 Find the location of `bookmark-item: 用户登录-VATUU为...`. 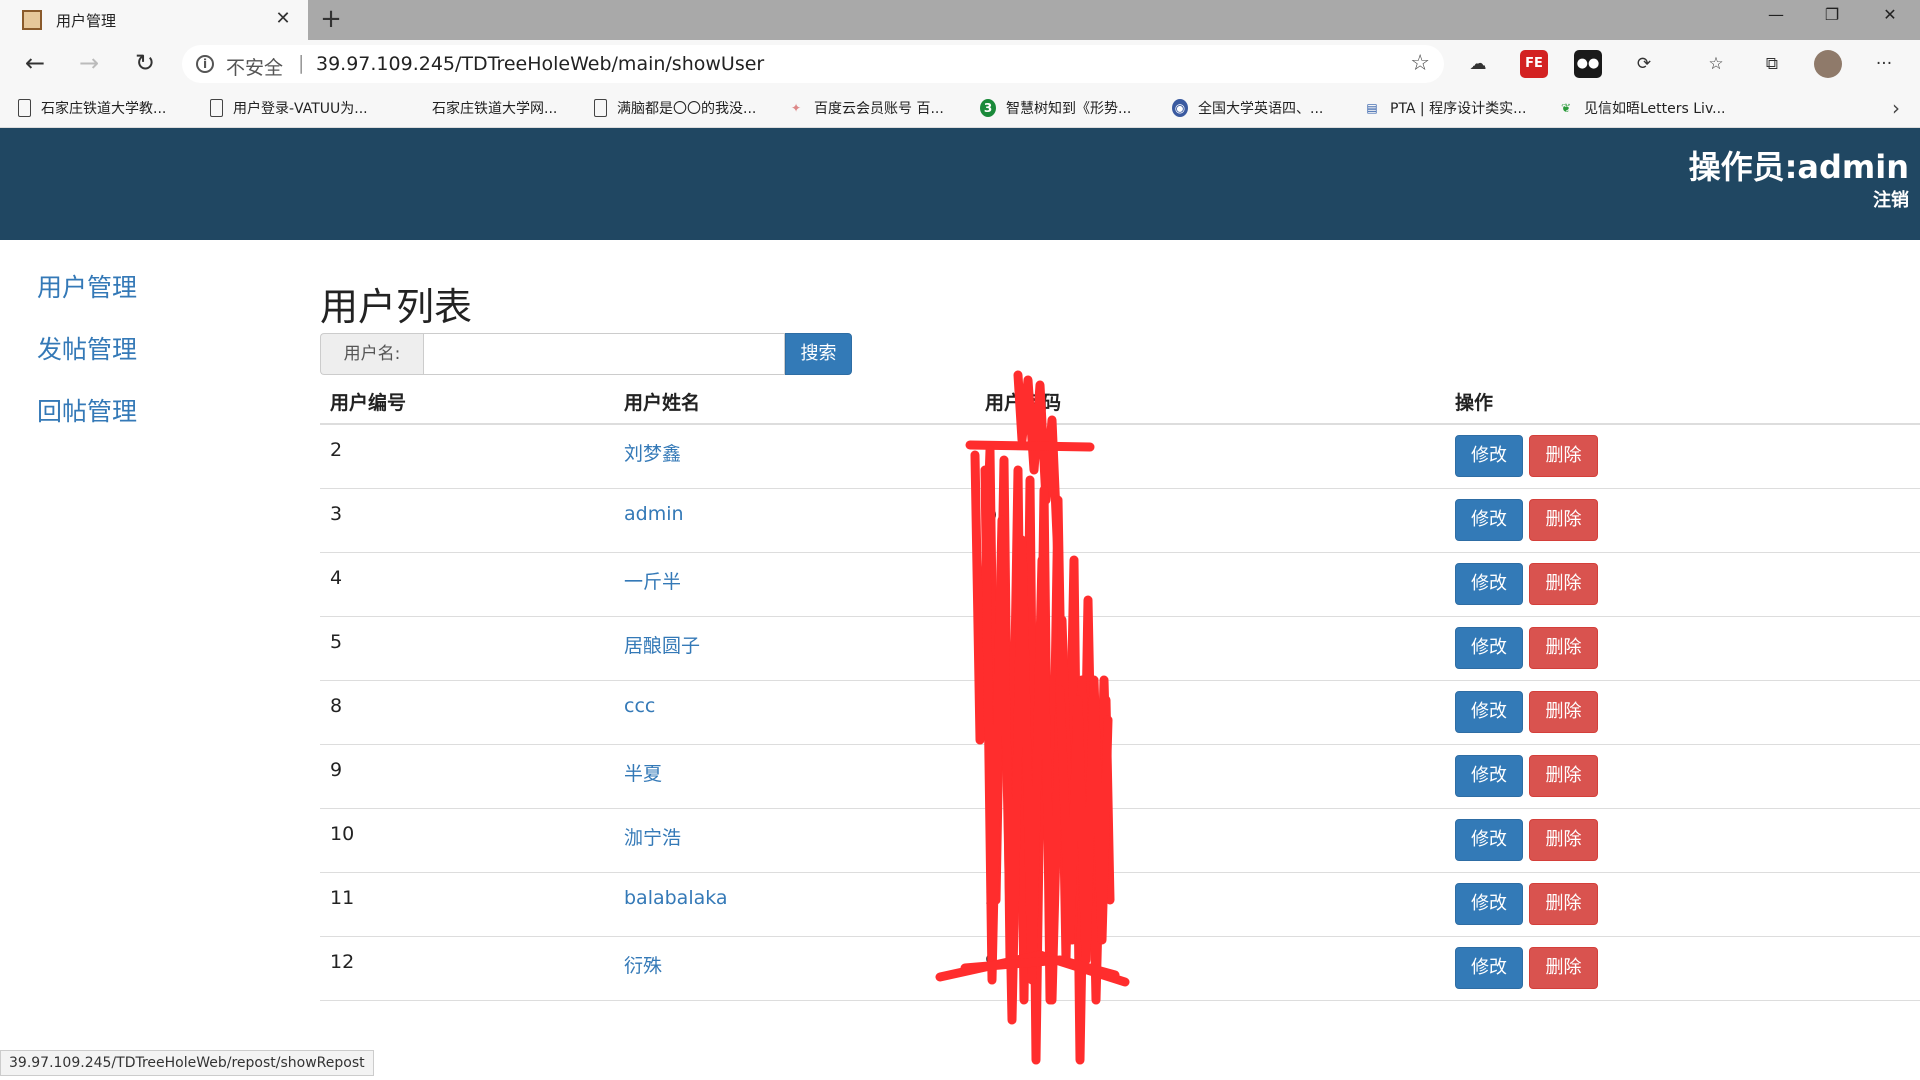

bookmark-item: 用户登录-VATUU为... is located at coordinates (289, 108).